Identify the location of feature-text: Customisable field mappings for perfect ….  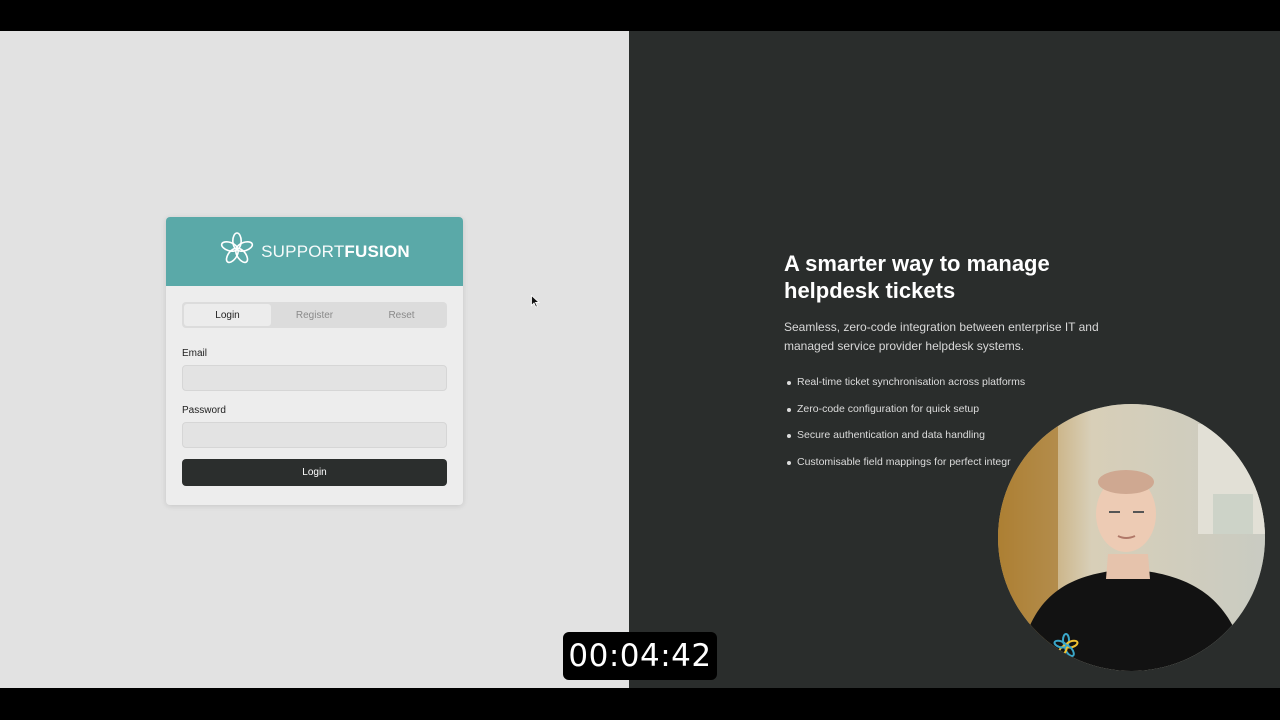
(904, 462).